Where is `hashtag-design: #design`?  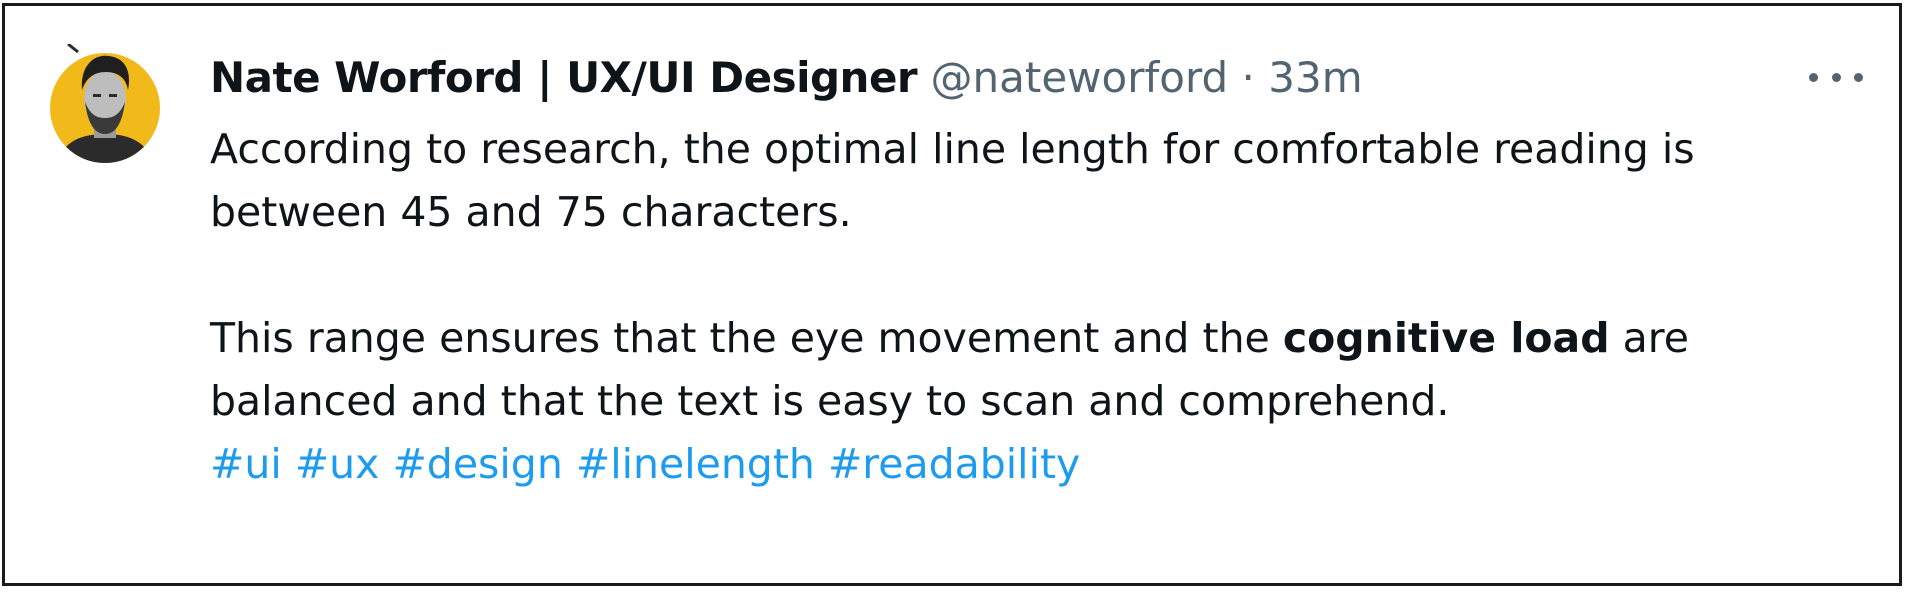
hashtag-design: #design is located at coordinates (477, 464).